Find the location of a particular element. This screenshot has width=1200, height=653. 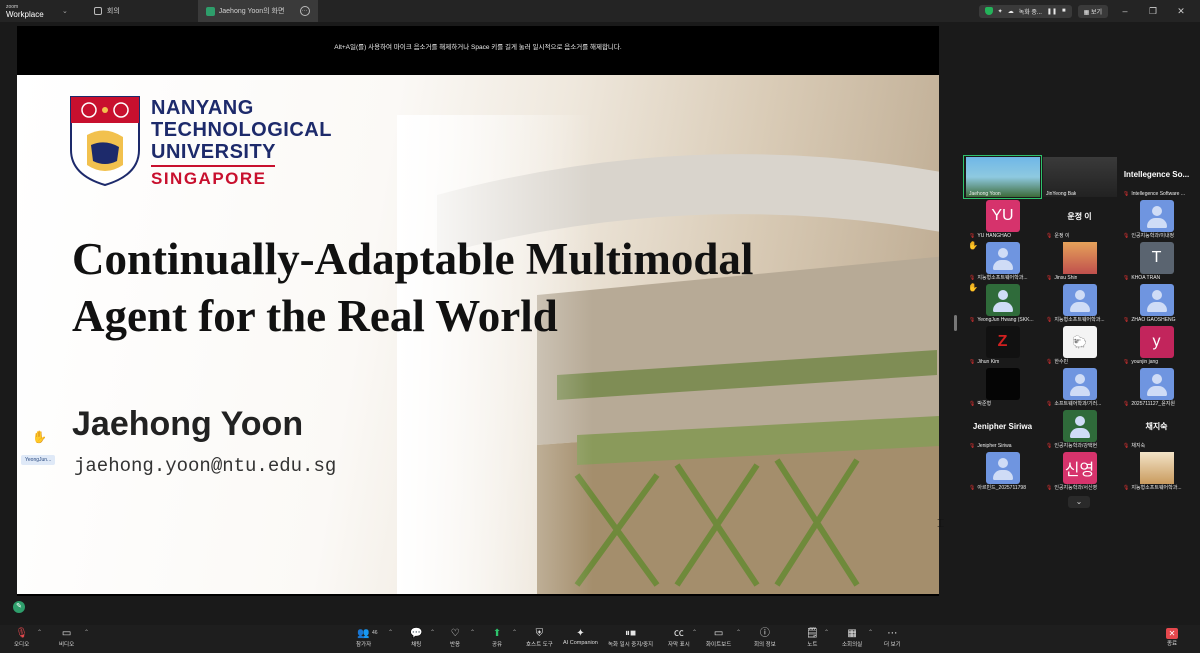

view-label: 보기 is located at coordinates (1096, 12).